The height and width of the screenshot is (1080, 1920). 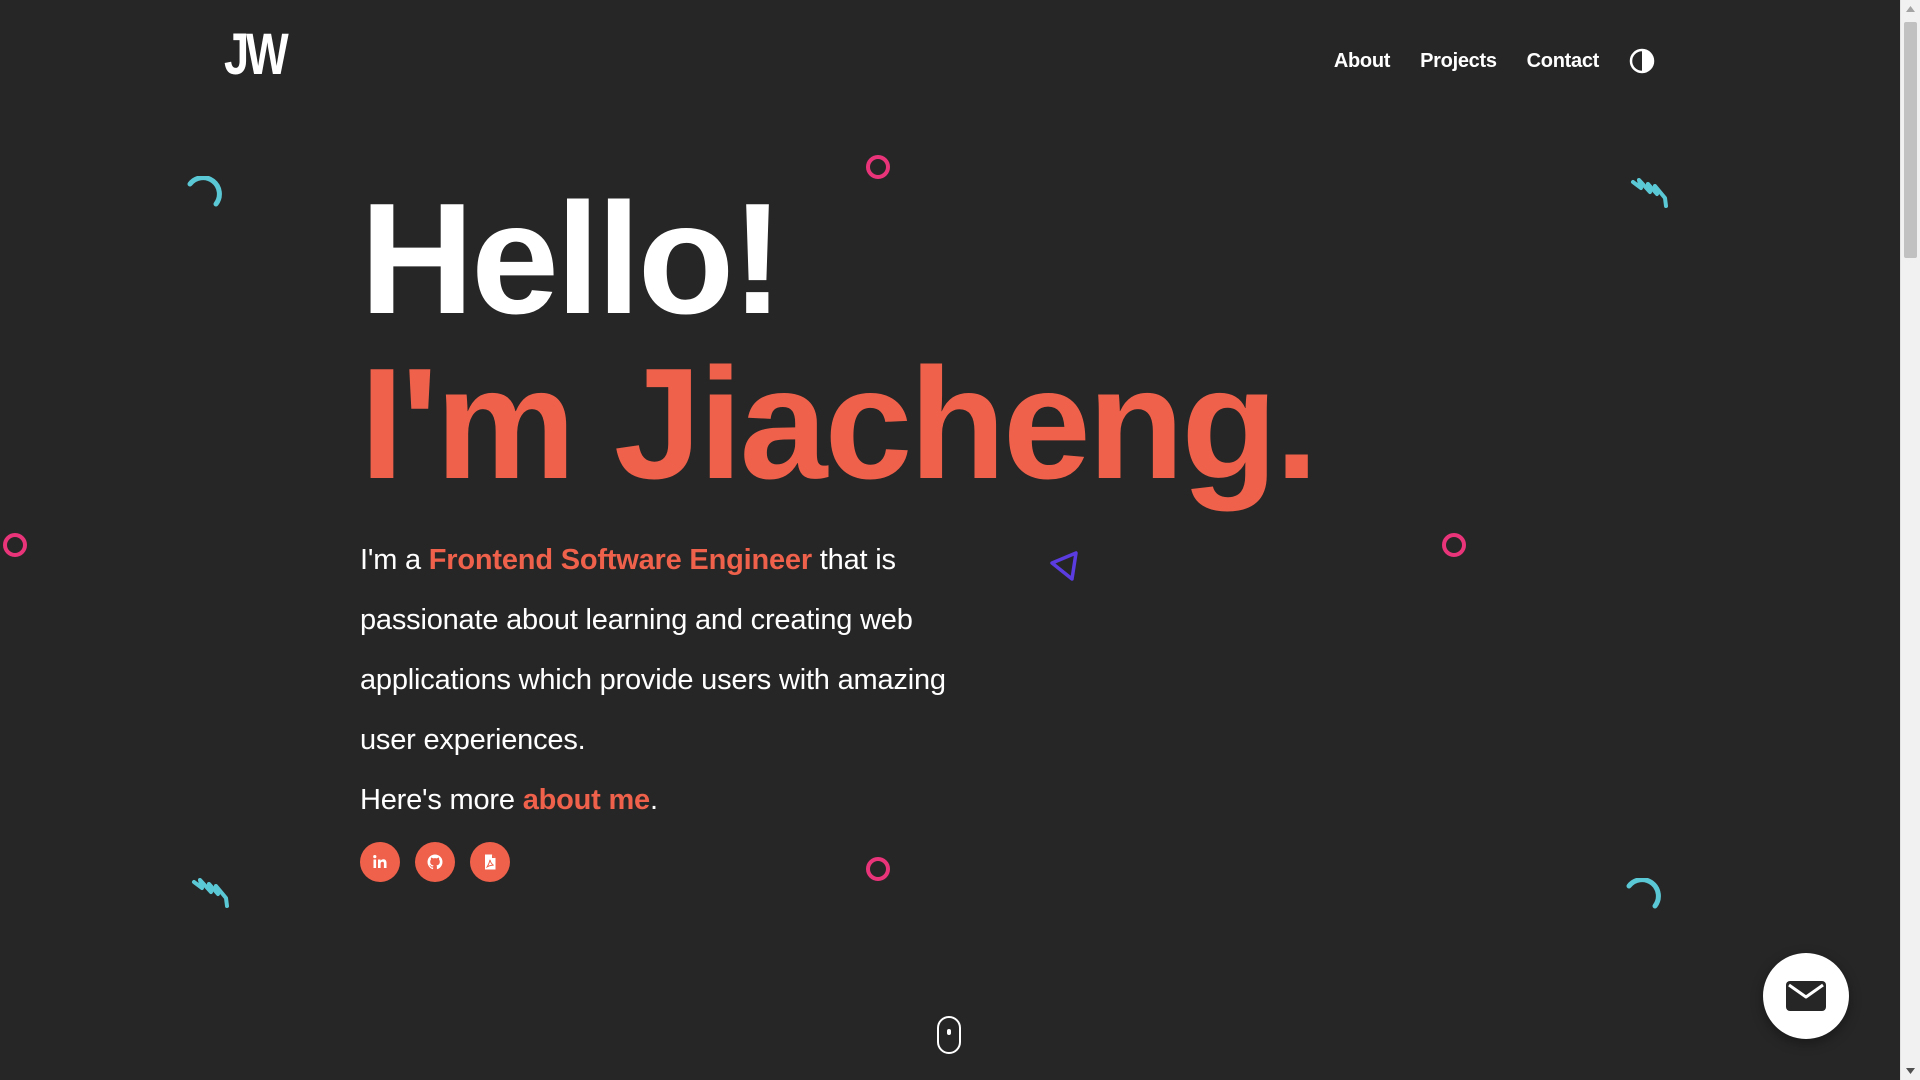 What do you see at coordinates (1910, 9) in the screenshot?
I see `scroll-up-icon` at bounding box center [1910, 9].